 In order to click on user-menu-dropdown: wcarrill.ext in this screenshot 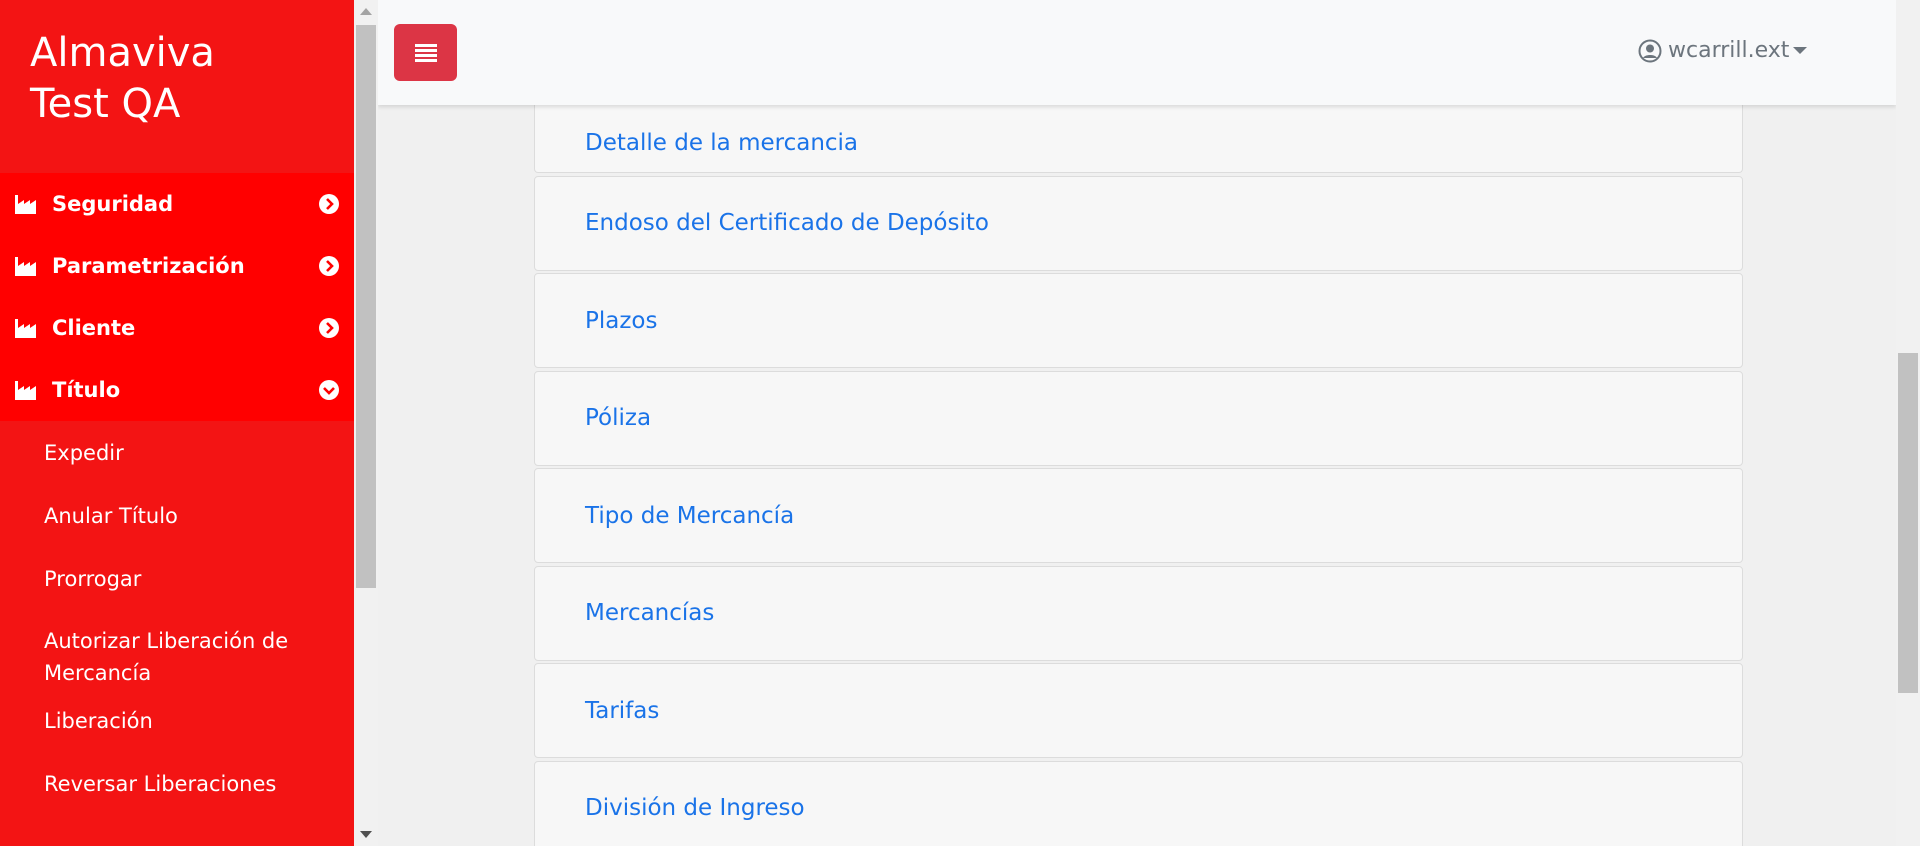, I will do `click(1723, 50)`.